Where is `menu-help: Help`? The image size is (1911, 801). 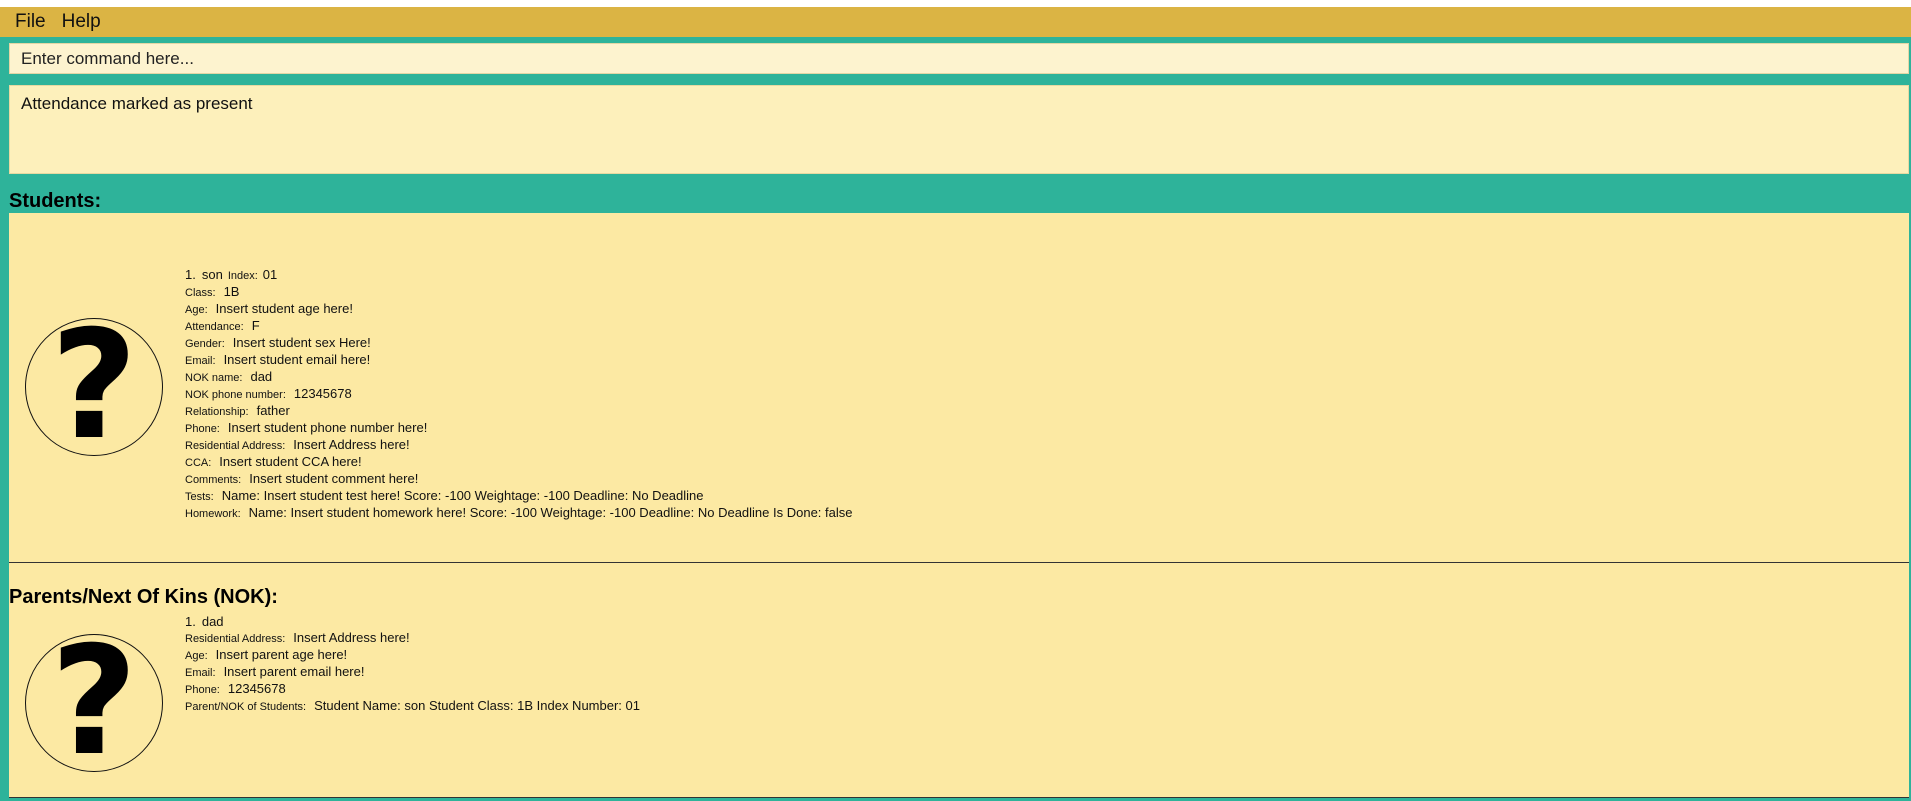
menu-help: Help is located at coordinates (83, 22).